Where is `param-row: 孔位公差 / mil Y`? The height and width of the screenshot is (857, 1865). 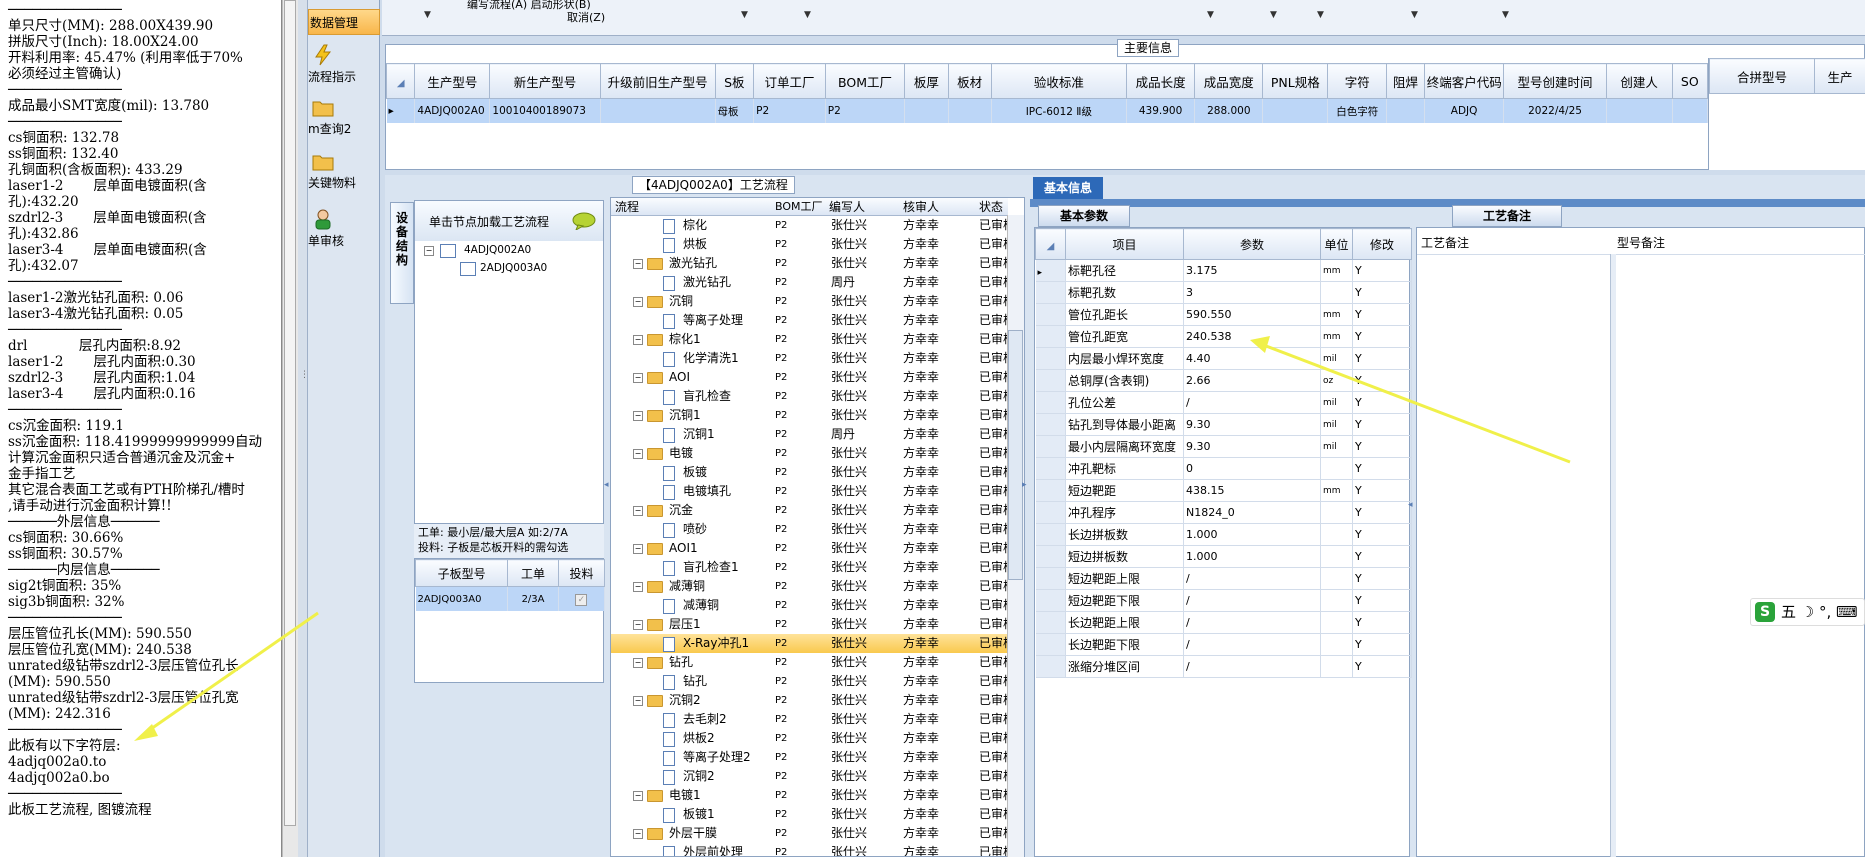 param-row: 孔位公差 / mil Y is located at coordinates (1223, 402).